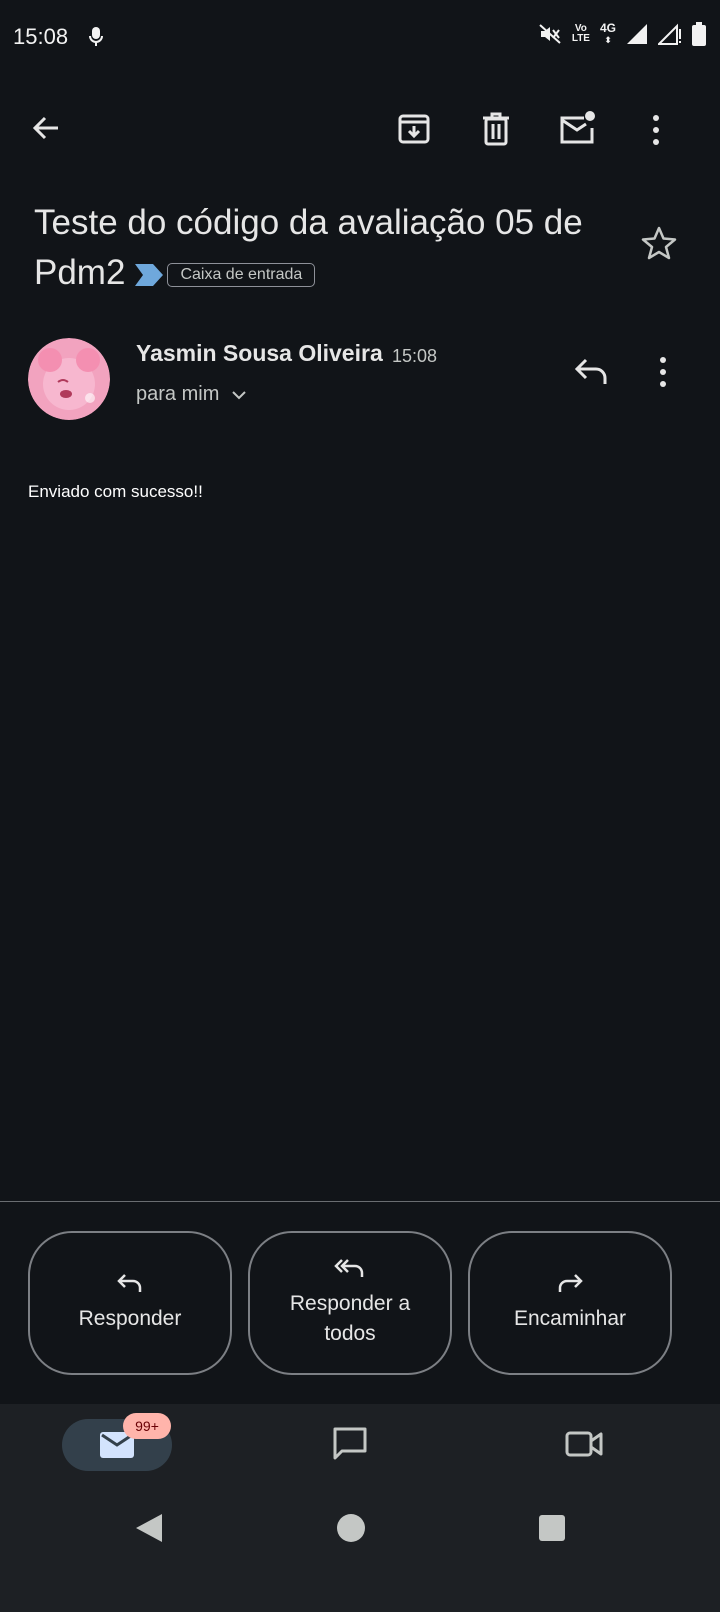  What do you see at coordinates (570, 1288) in the screenshot?
I see `forward-icon` at bounding box center [570, 1288].